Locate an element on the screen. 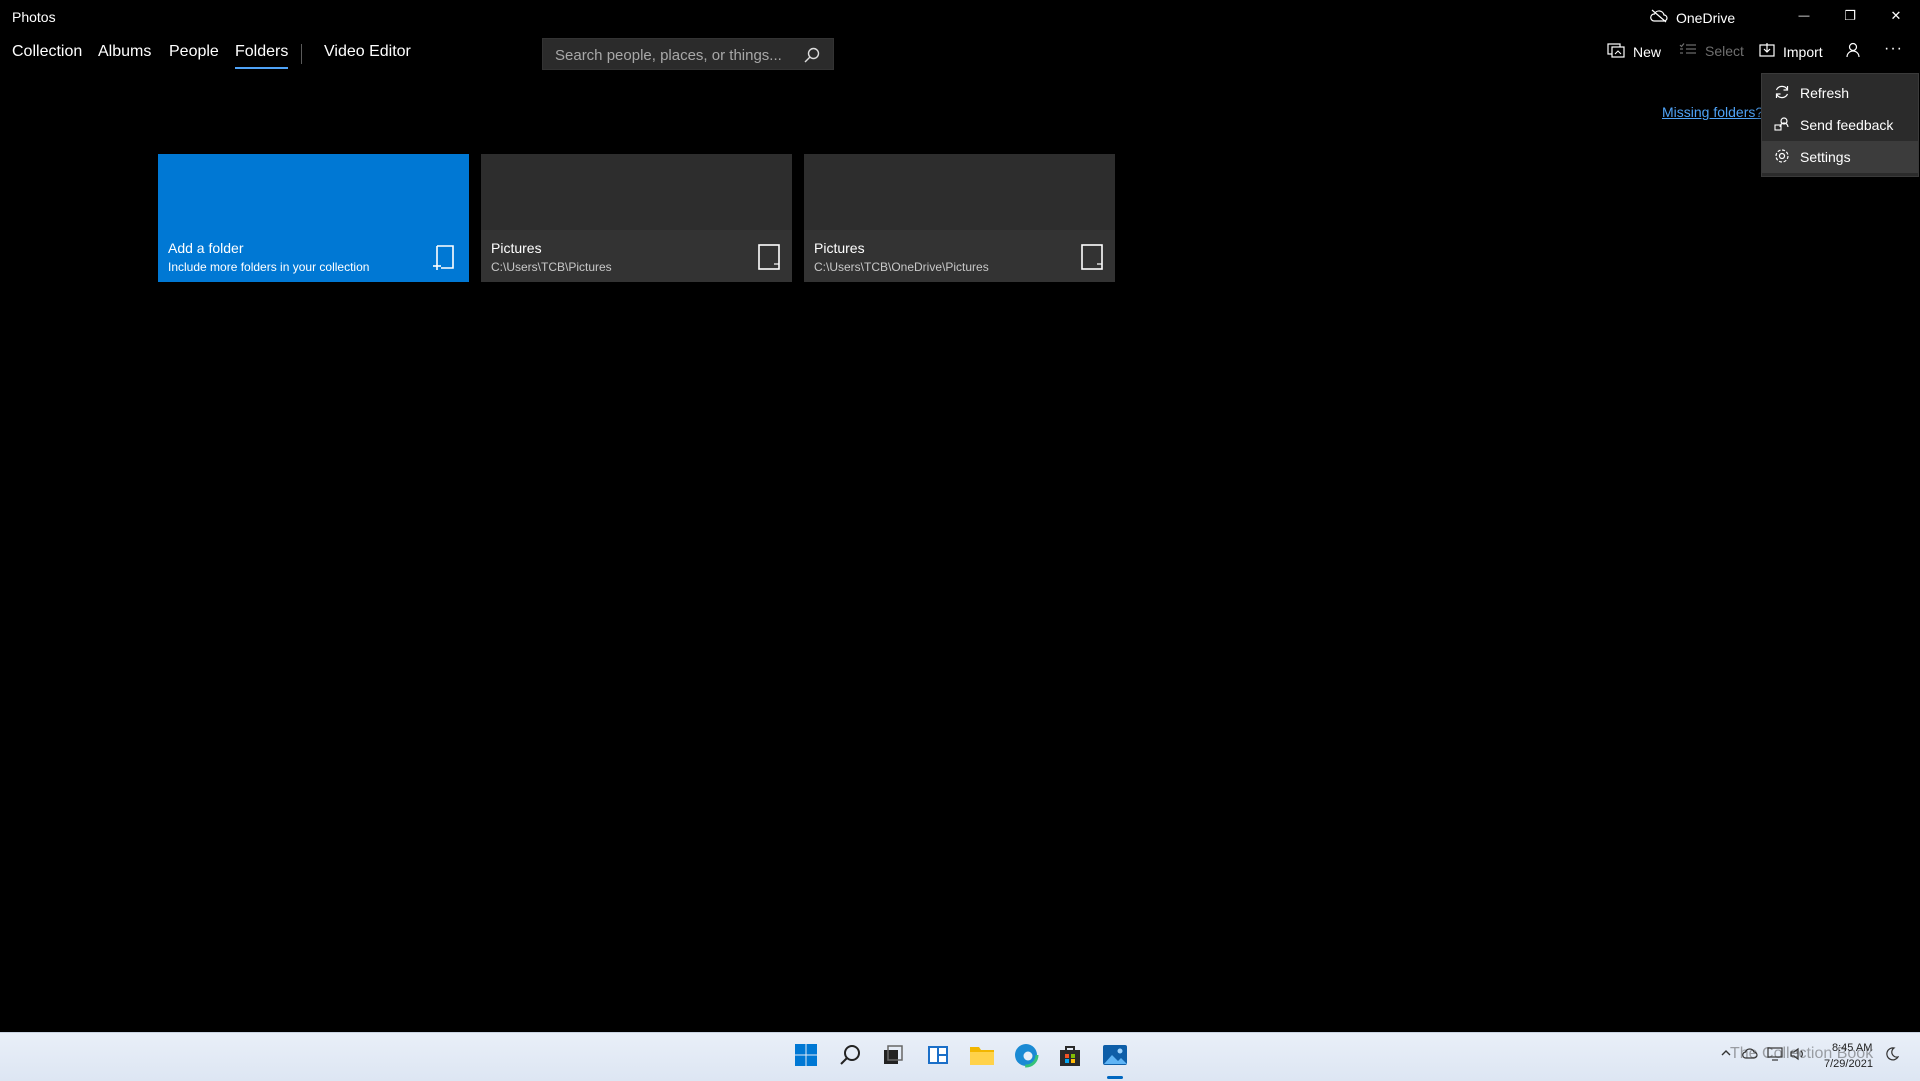 This screenshot has width=1920, height=1081. menu-item-settings: Settings is located at coordinates (1840, 157).